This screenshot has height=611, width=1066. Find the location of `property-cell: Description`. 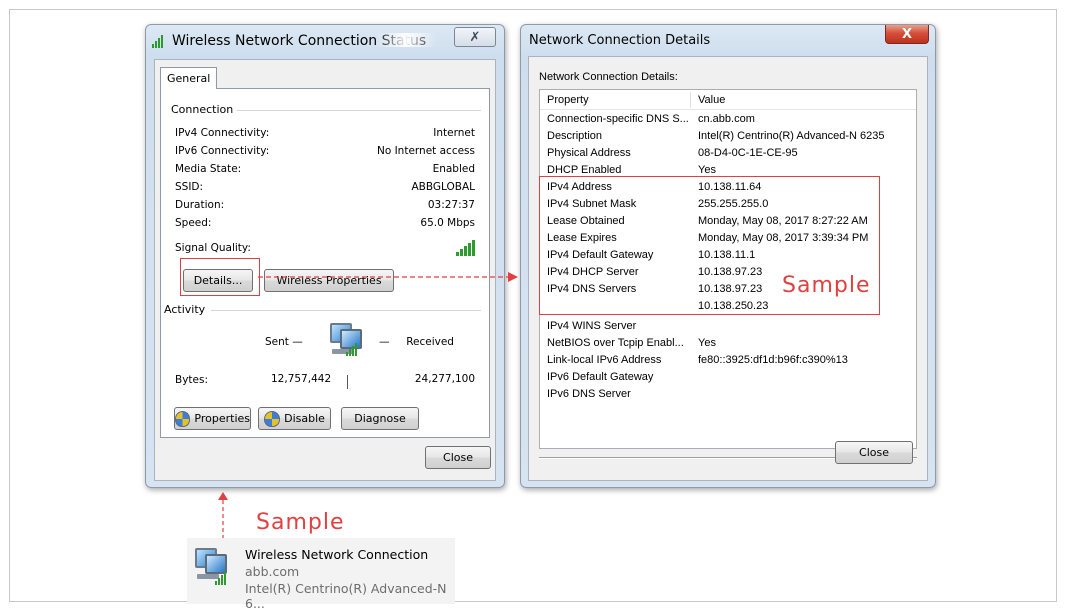

property-cell: Description is located at coordinates (575, 136).